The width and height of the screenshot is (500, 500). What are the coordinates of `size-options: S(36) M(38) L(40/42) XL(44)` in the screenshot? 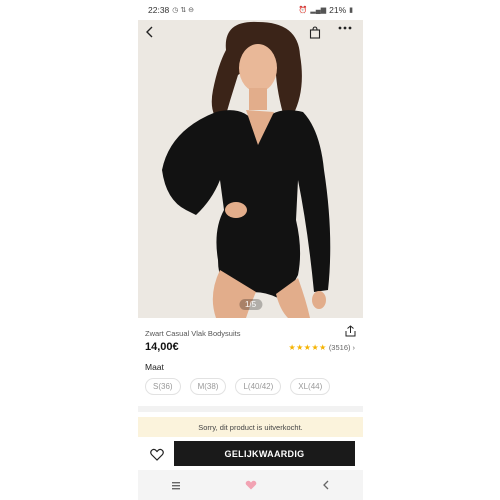 It's located at (238, 386).